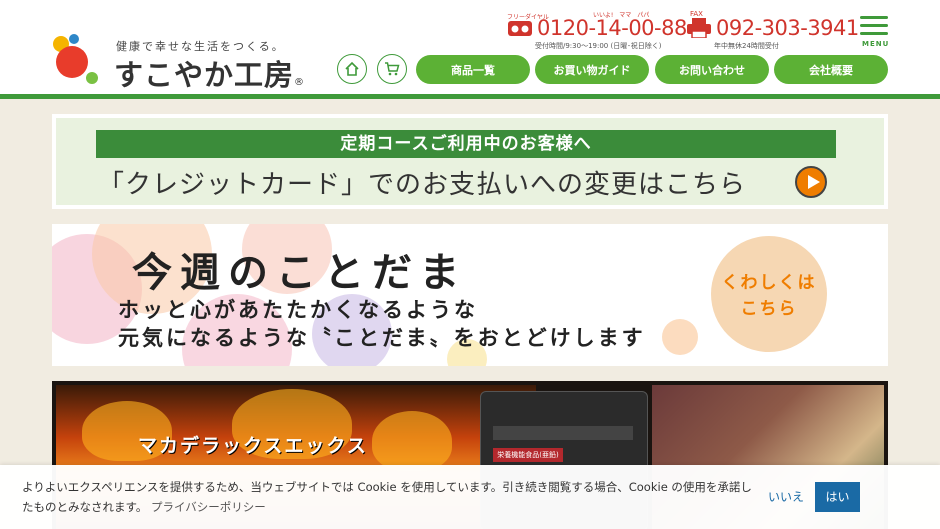 The width and height of the screenshot is (940, 529). What do you see at coordinates (210, 75) in the screenshot?
I see `site-brand-name: すこやか工房®` at bounding box center [210, 75].